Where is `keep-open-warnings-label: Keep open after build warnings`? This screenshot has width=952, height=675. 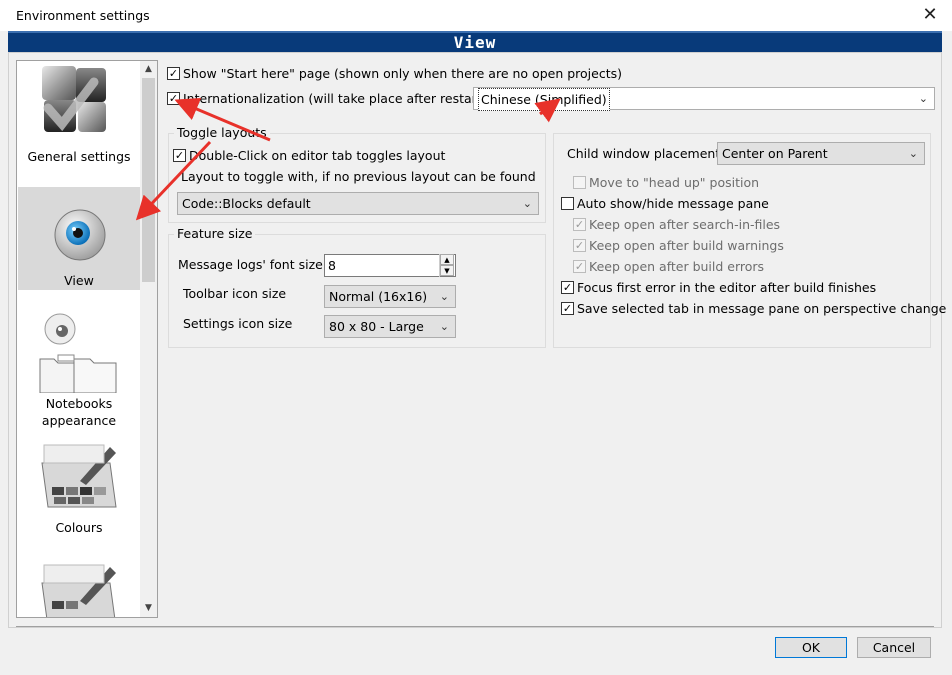 keep-open-warnings-label: Keep open after build warnings is located at coordinates (686, 245).